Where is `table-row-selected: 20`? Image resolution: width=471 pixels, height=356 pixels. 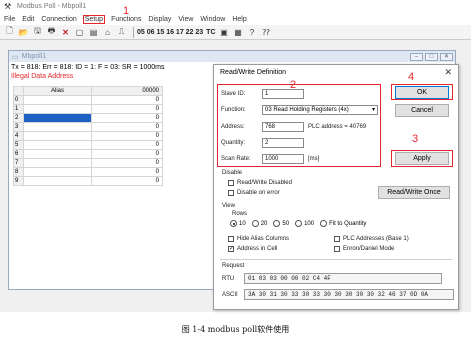 table-row-selected: 20 is located at coordinates (88, 118).